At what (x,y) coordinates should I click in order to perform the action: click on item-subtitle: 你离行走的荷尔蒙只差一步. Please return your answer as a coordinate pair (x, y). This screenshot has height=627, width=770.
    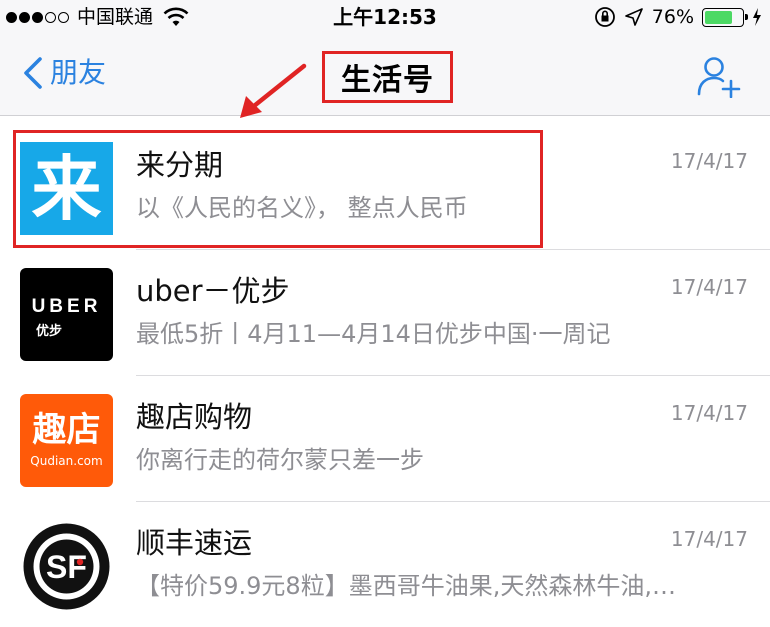
    Looking at the image, I should click on (280, 460).